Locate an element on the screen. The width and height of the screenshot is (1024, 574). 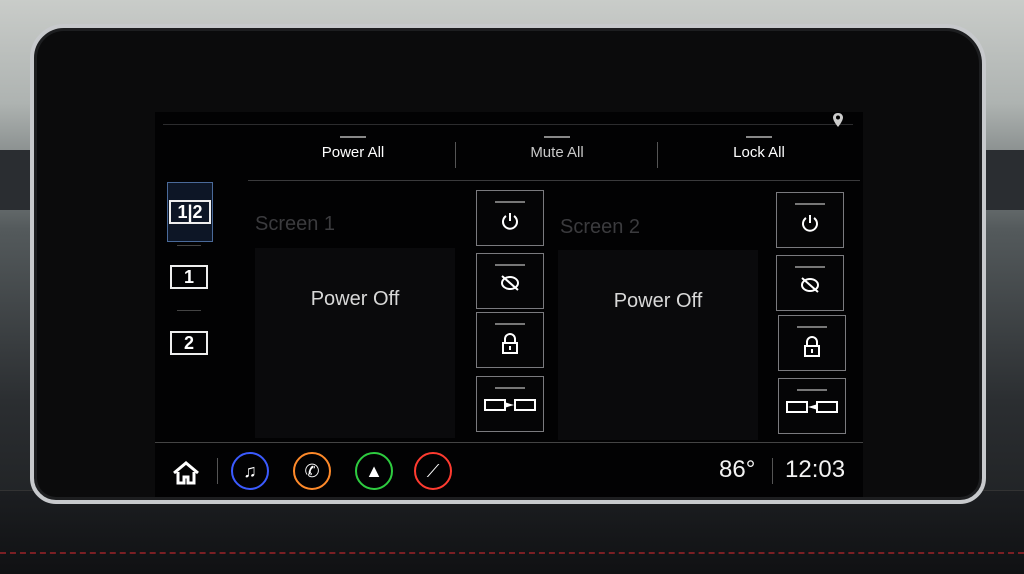
screen-2-status: Power Off is located at coordinates (658, 301).